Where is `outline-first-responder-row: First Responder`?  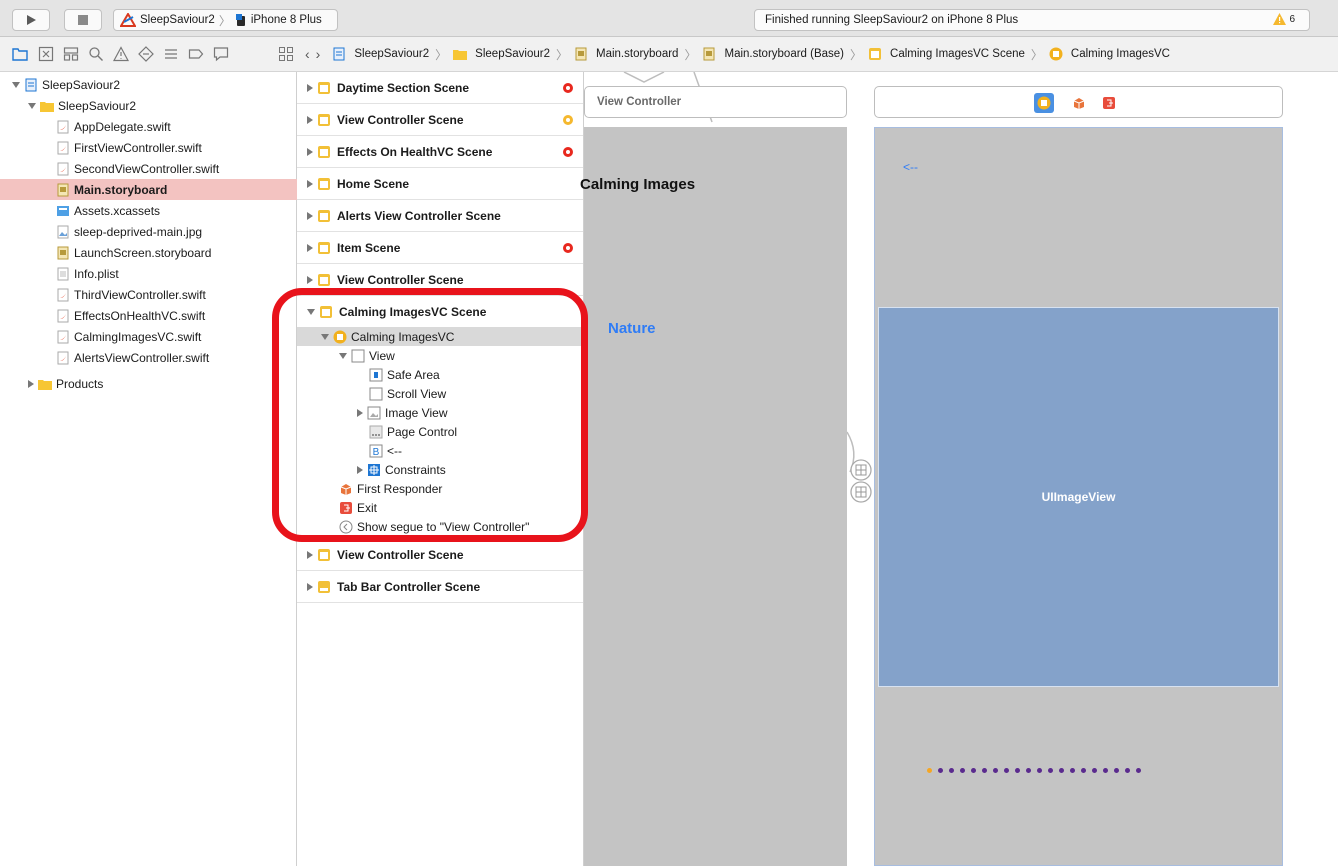 outline-first-responder-row: First Responder is located at coordinates (390, 488).